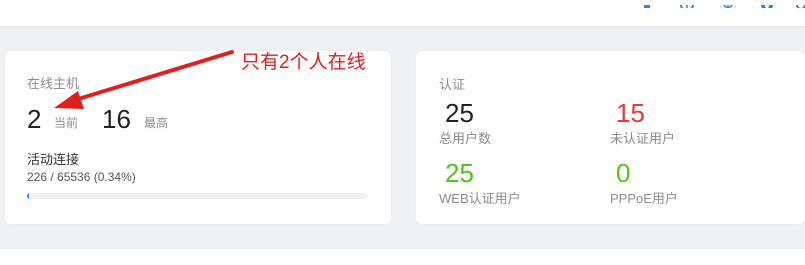 Image resolution: width=805 pixels, height=265 pixels. What do you see at coordinates (303, 62) in the screenshot?
I see `annotation-text: 只有2个人在线` at bounding box center [303, 62].